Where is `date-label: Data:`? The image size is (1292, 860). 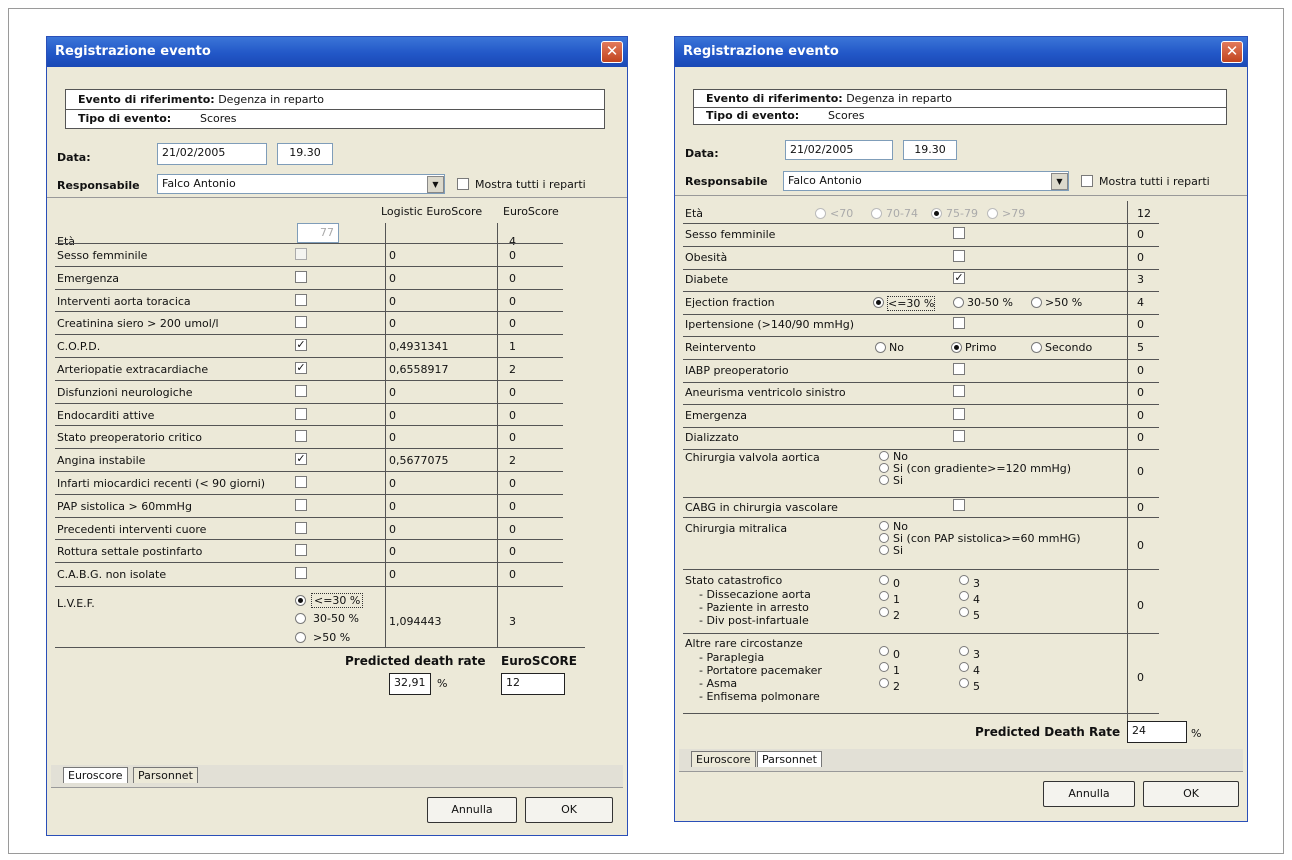
date-label: Data: is located at coordinates (74, 157).